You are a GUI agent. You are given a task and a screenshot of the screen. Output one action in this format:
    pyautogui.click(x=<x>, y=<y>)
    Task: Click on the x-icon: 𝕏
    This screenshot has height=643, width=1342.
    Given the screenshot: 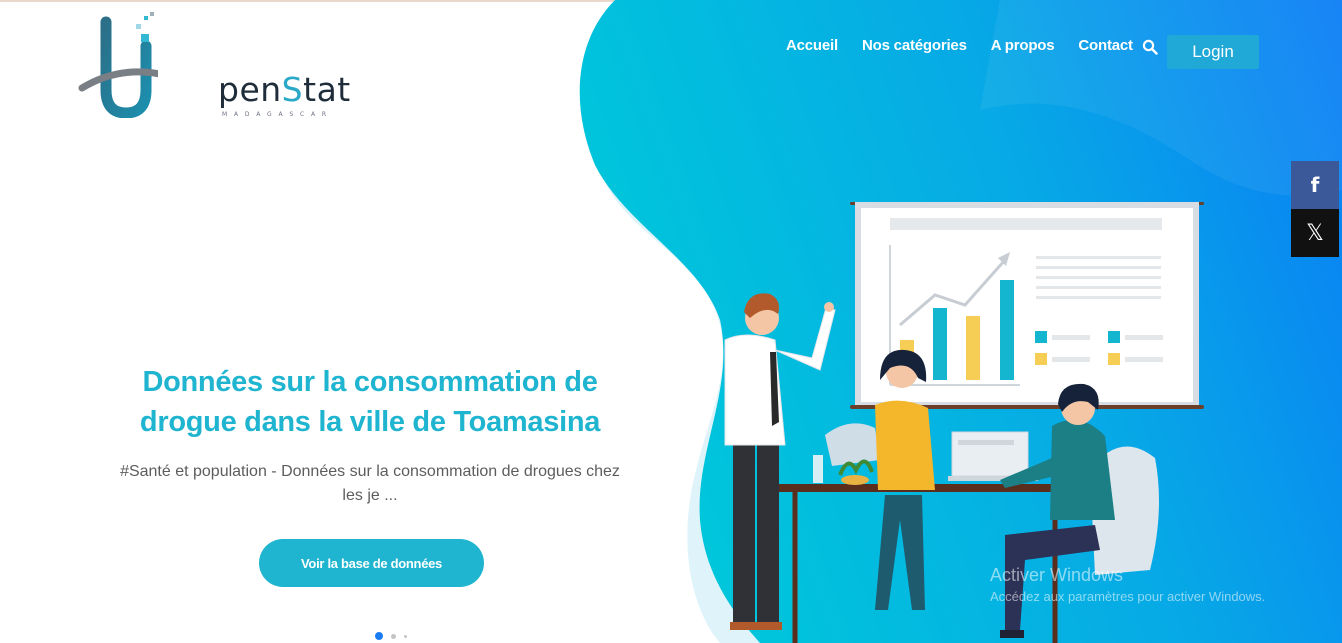 What is the action you would take?
    pyautogui.click(x=1315, y=233)
    